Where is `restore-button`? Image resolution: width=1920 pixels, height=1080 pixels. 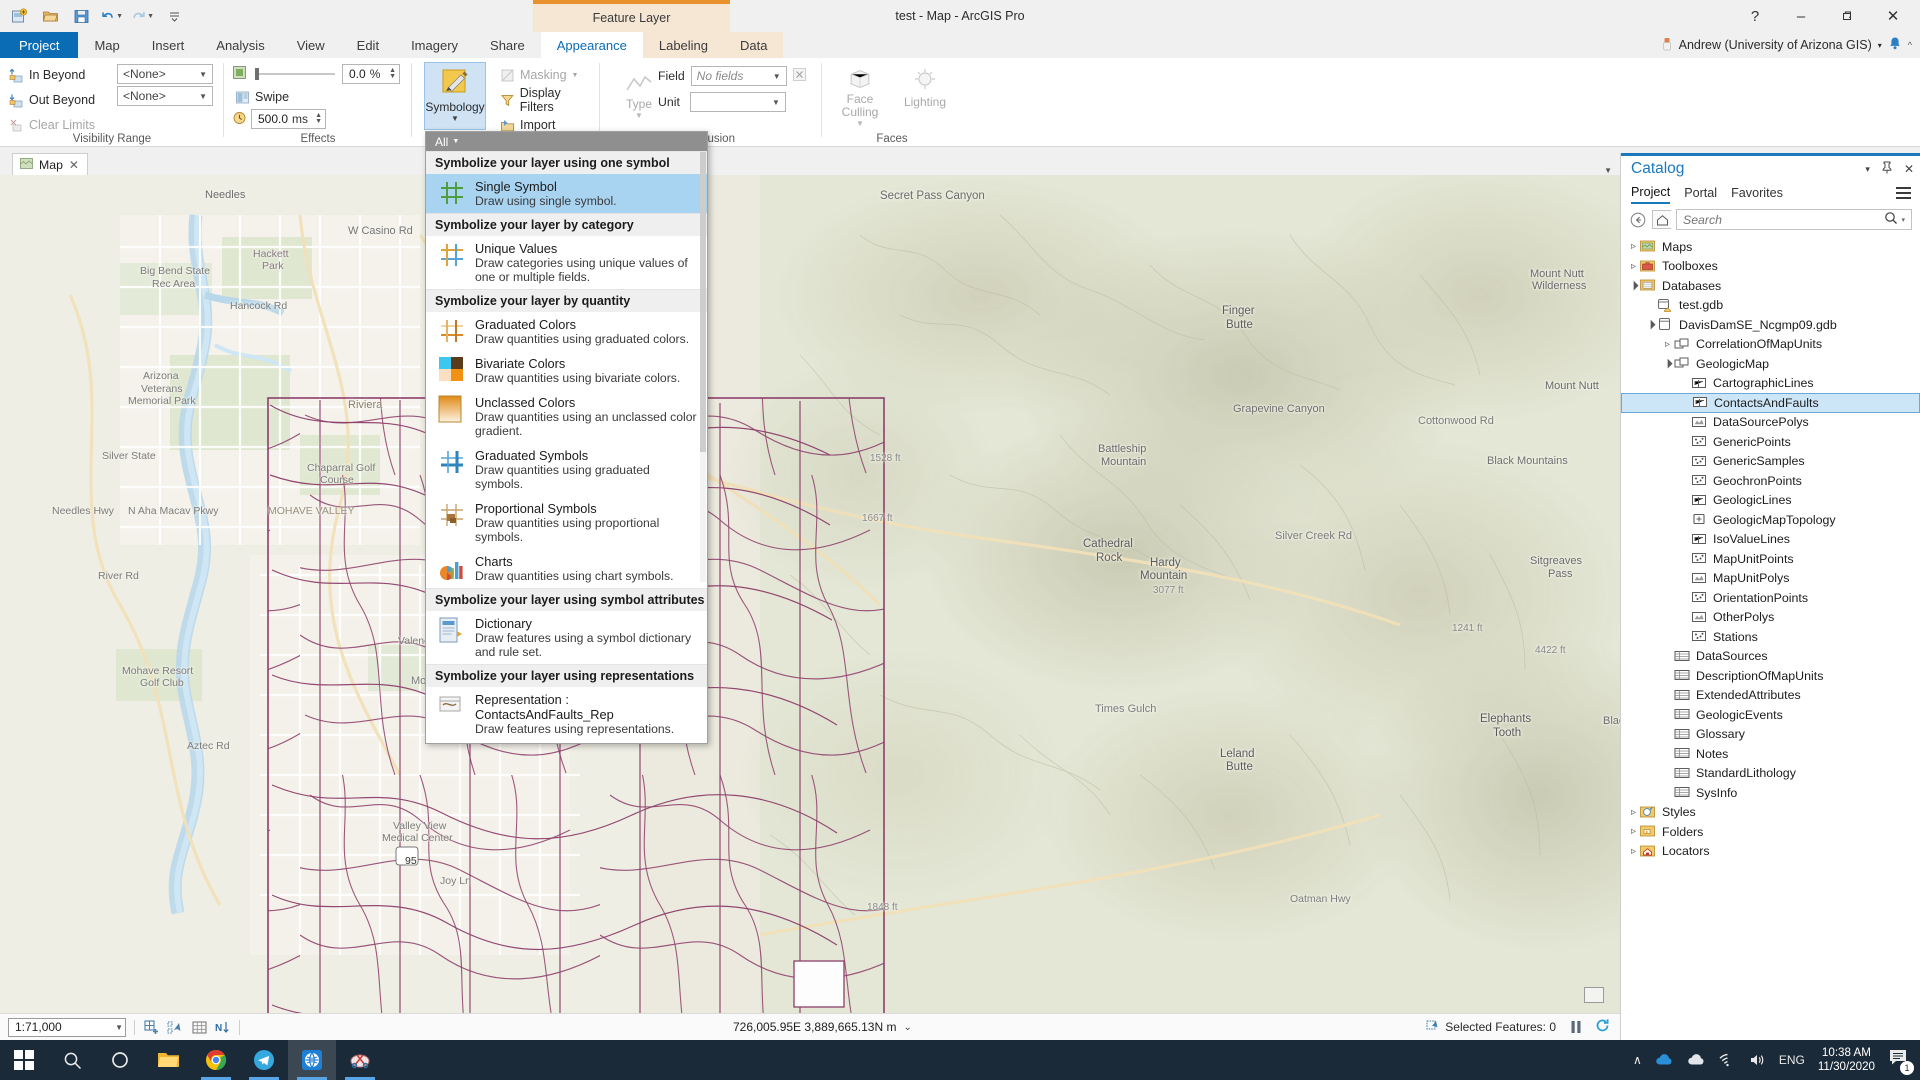 restore-button is located at coordinates (1847, 16).